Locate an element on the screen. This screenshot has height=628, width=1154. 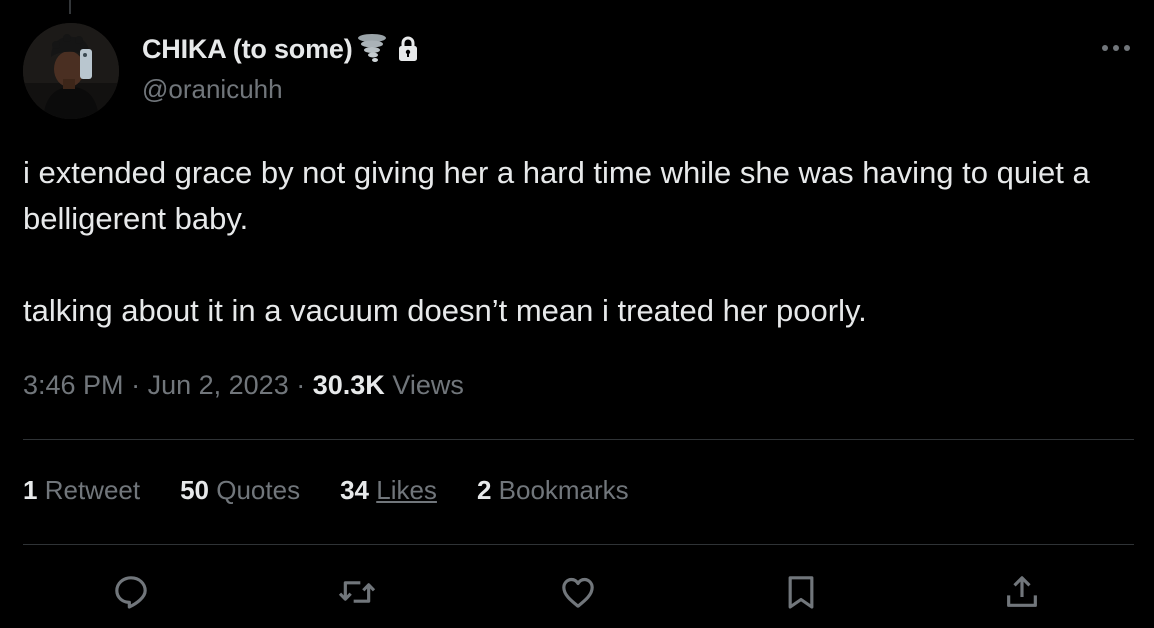
likes-stat: 34 Likes is located at coordinates (388, 490).